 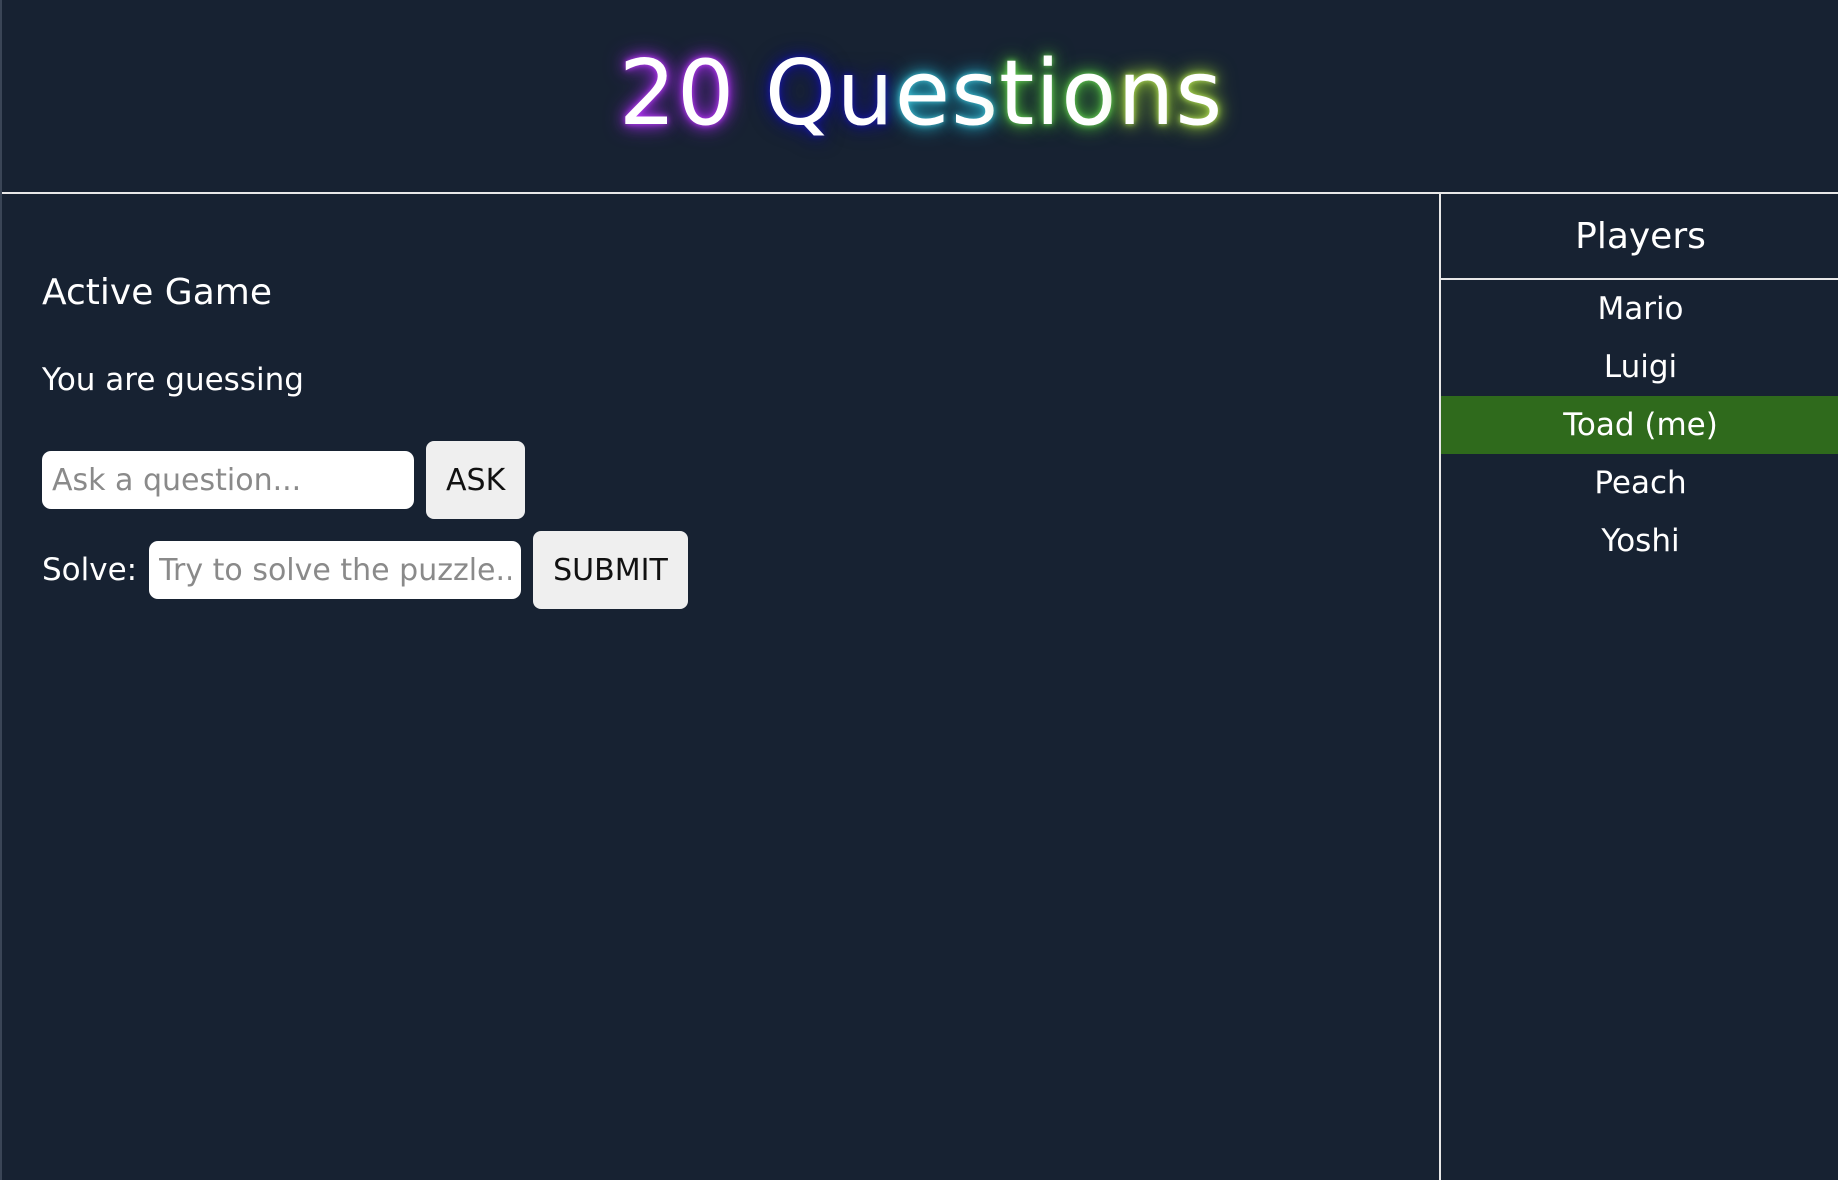 What do you see at coordinates (1640, 483) in the screenshot?
I see `player-item: Peach` at bounding box center [1640, 483].